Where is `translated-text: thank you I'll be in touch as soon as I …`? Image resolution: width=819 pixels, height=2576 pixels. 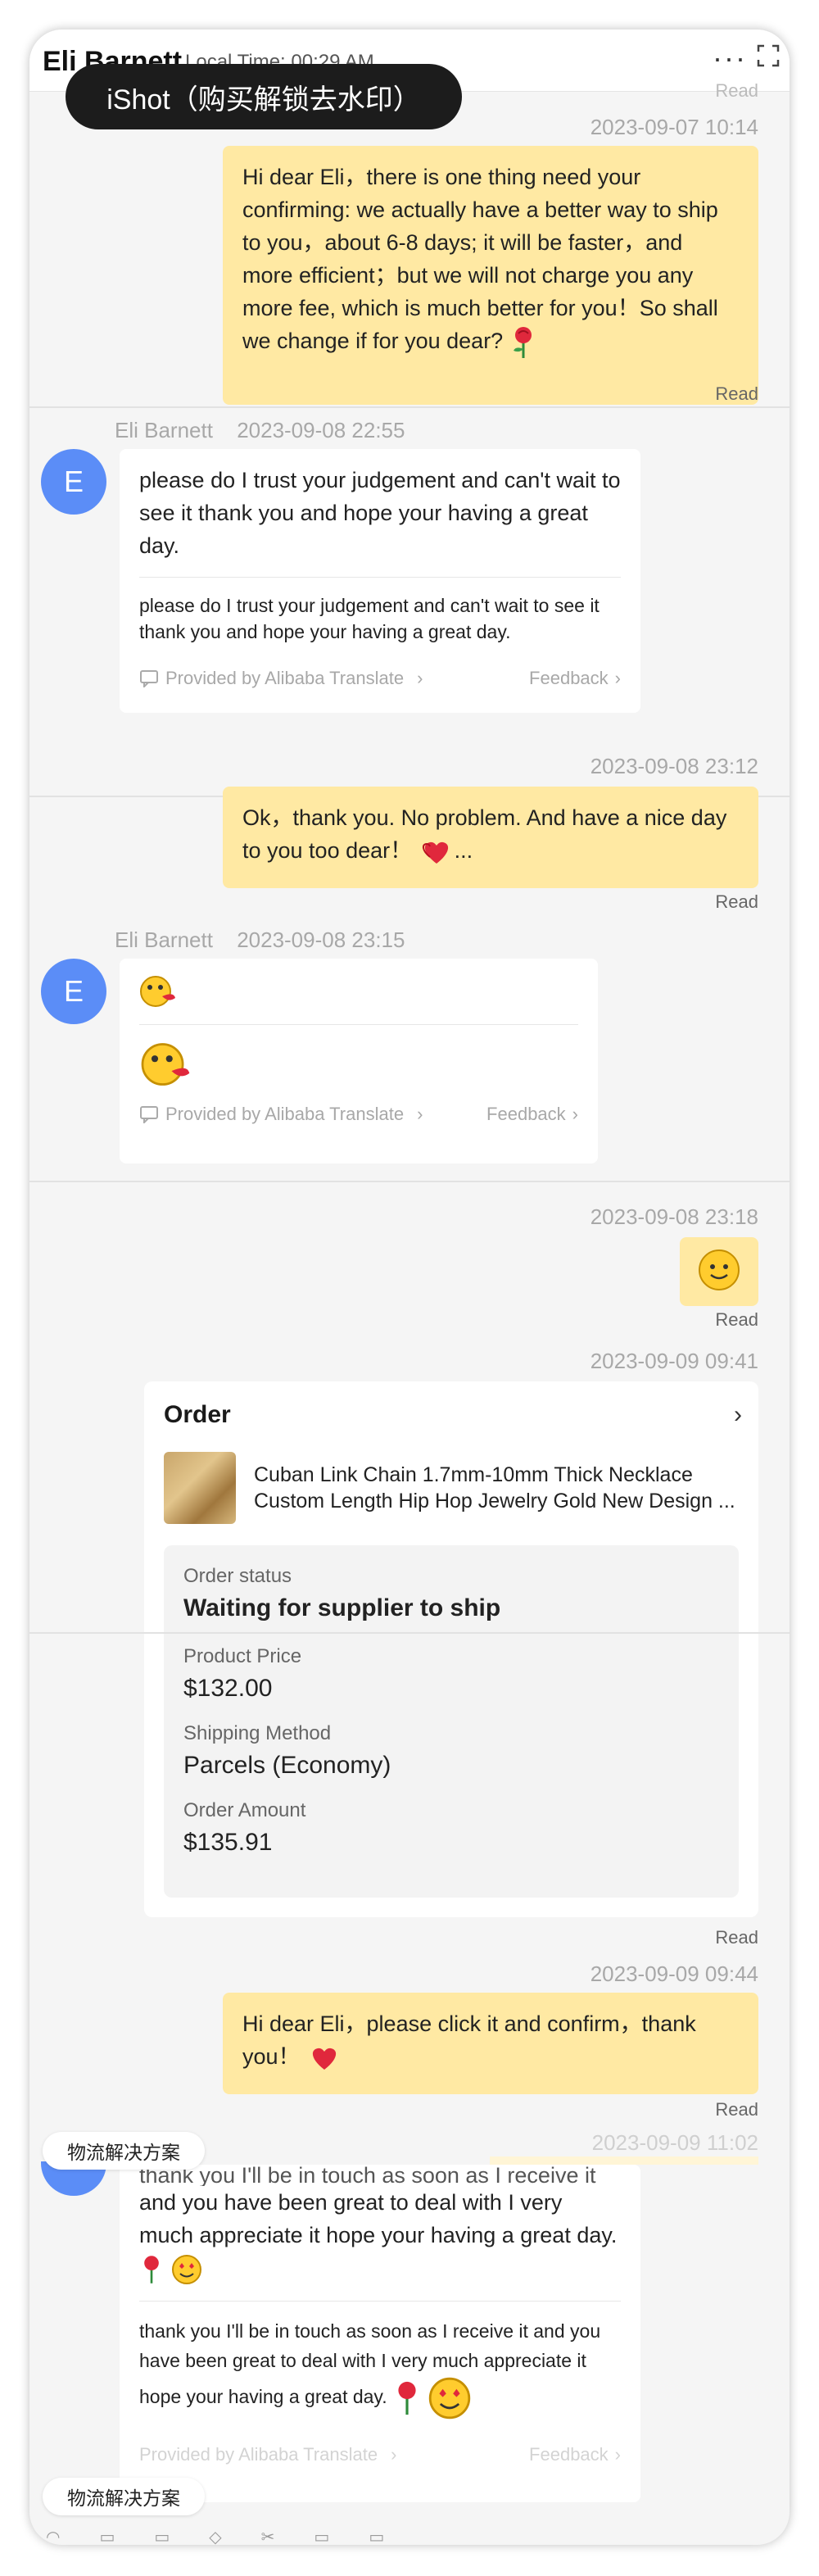
translated-text: thank you I'll be in touch as soon as I … is located at coordinates (380, 2369).